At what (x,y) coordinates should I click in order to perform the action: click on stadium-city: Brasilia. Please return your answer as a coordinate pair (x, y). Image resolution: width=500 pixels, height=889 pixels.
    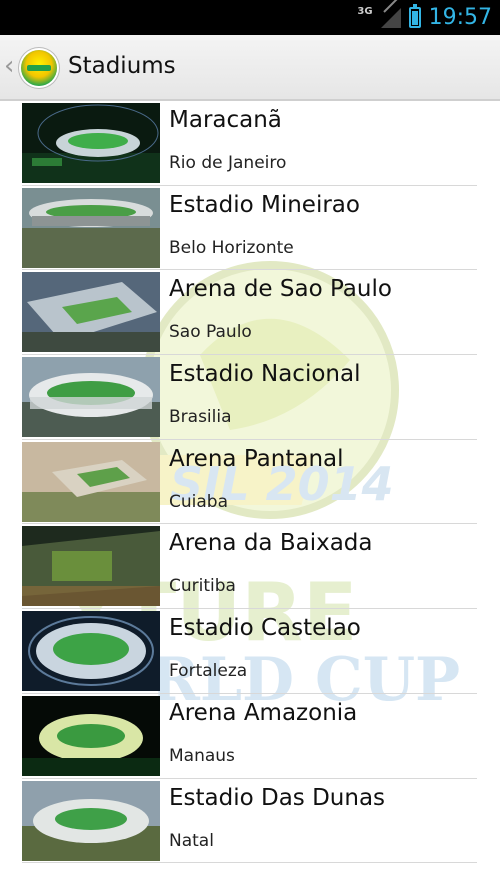
    Looking at the image, I should click on (200, 417).